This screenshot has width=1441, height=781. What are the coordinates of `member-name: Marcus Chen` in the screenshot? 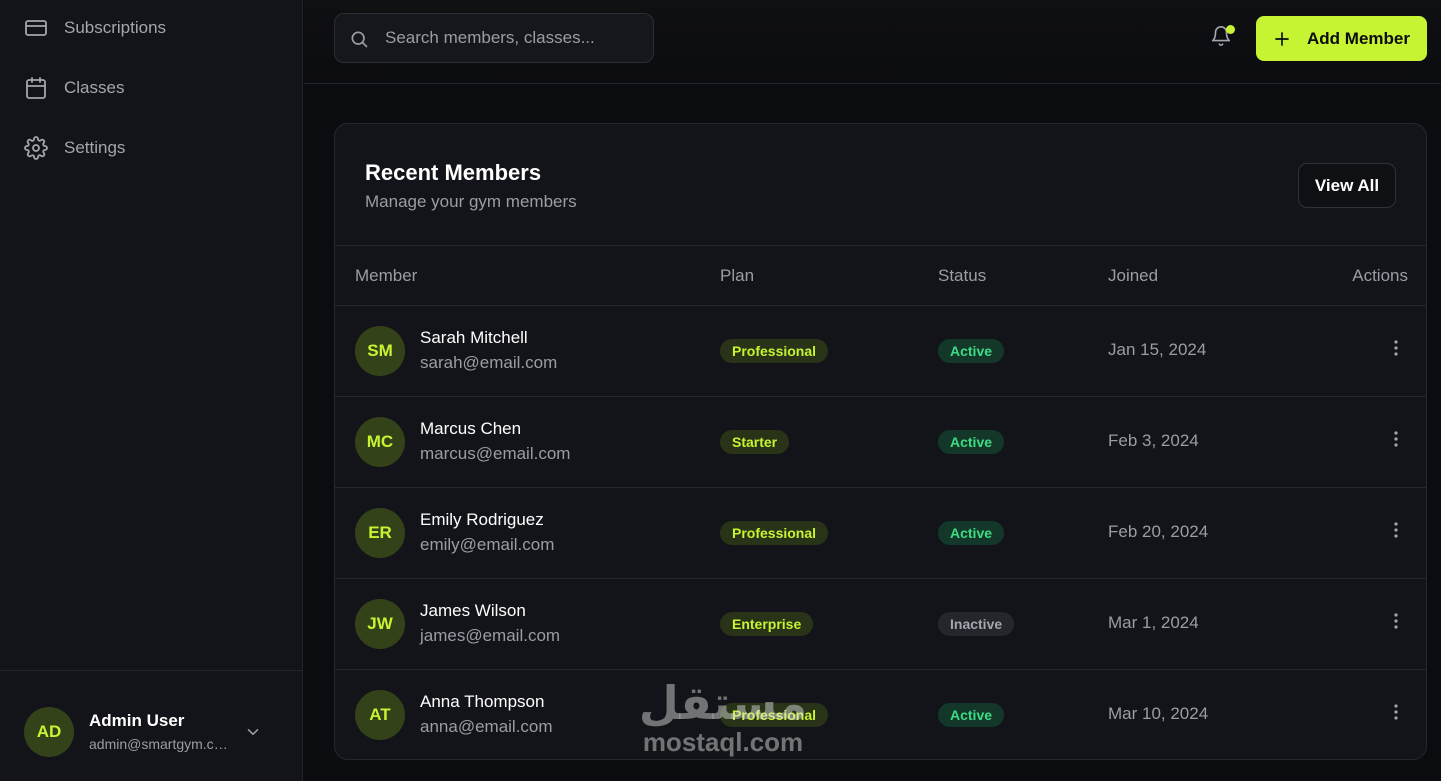 It's located at (471, 428).